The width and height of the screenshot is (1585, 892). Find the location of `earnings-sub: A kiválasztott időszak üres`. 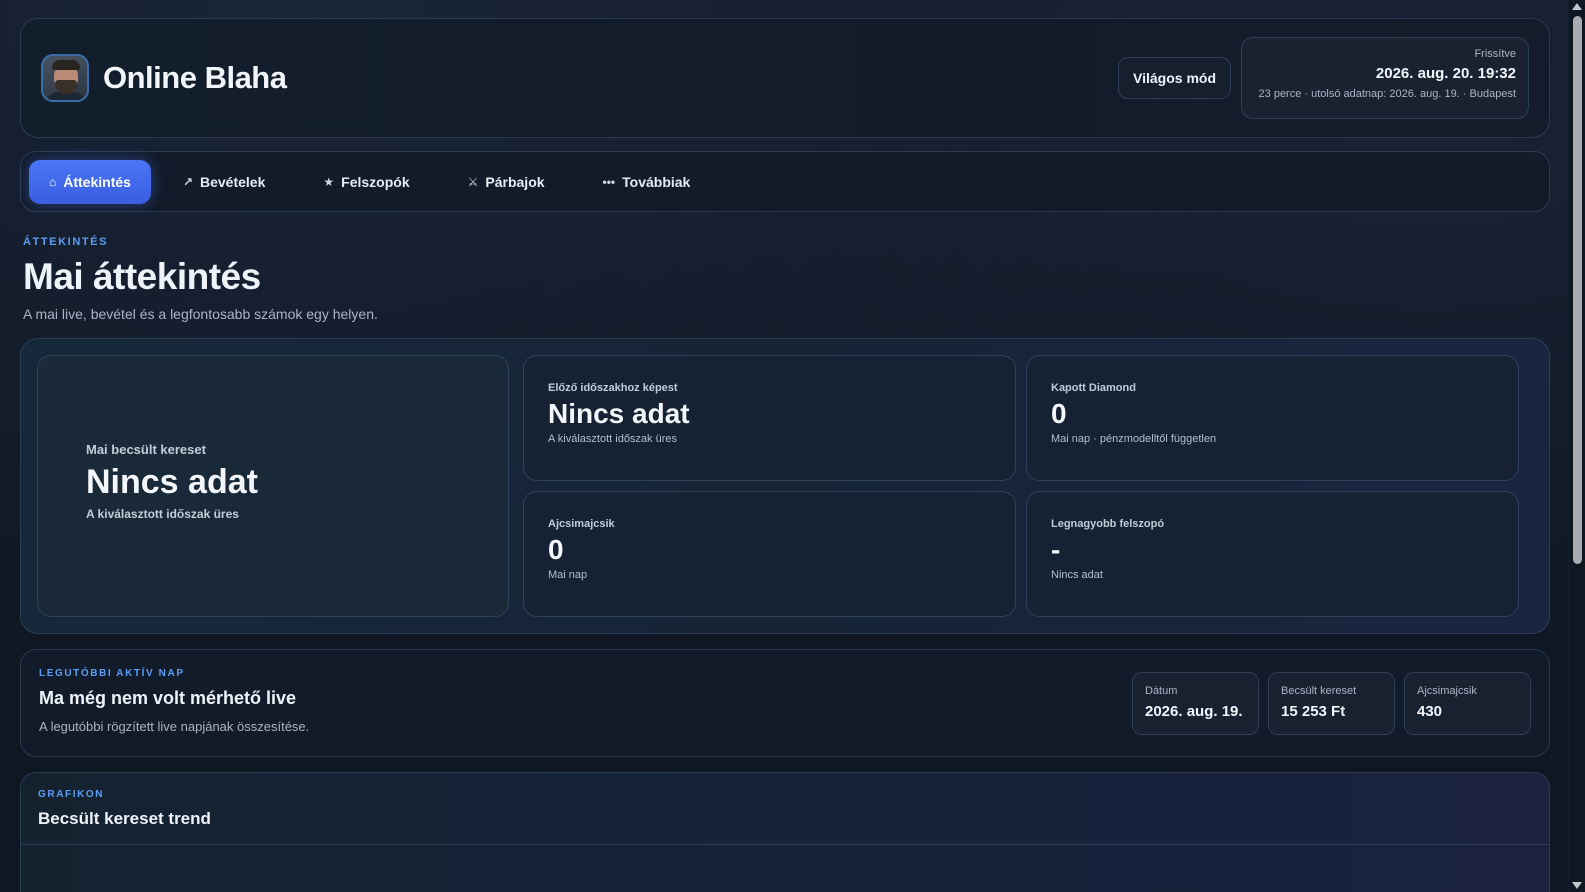

earnings-sub: A kiválasztott időszak üres is located at coordinates (162, 514).